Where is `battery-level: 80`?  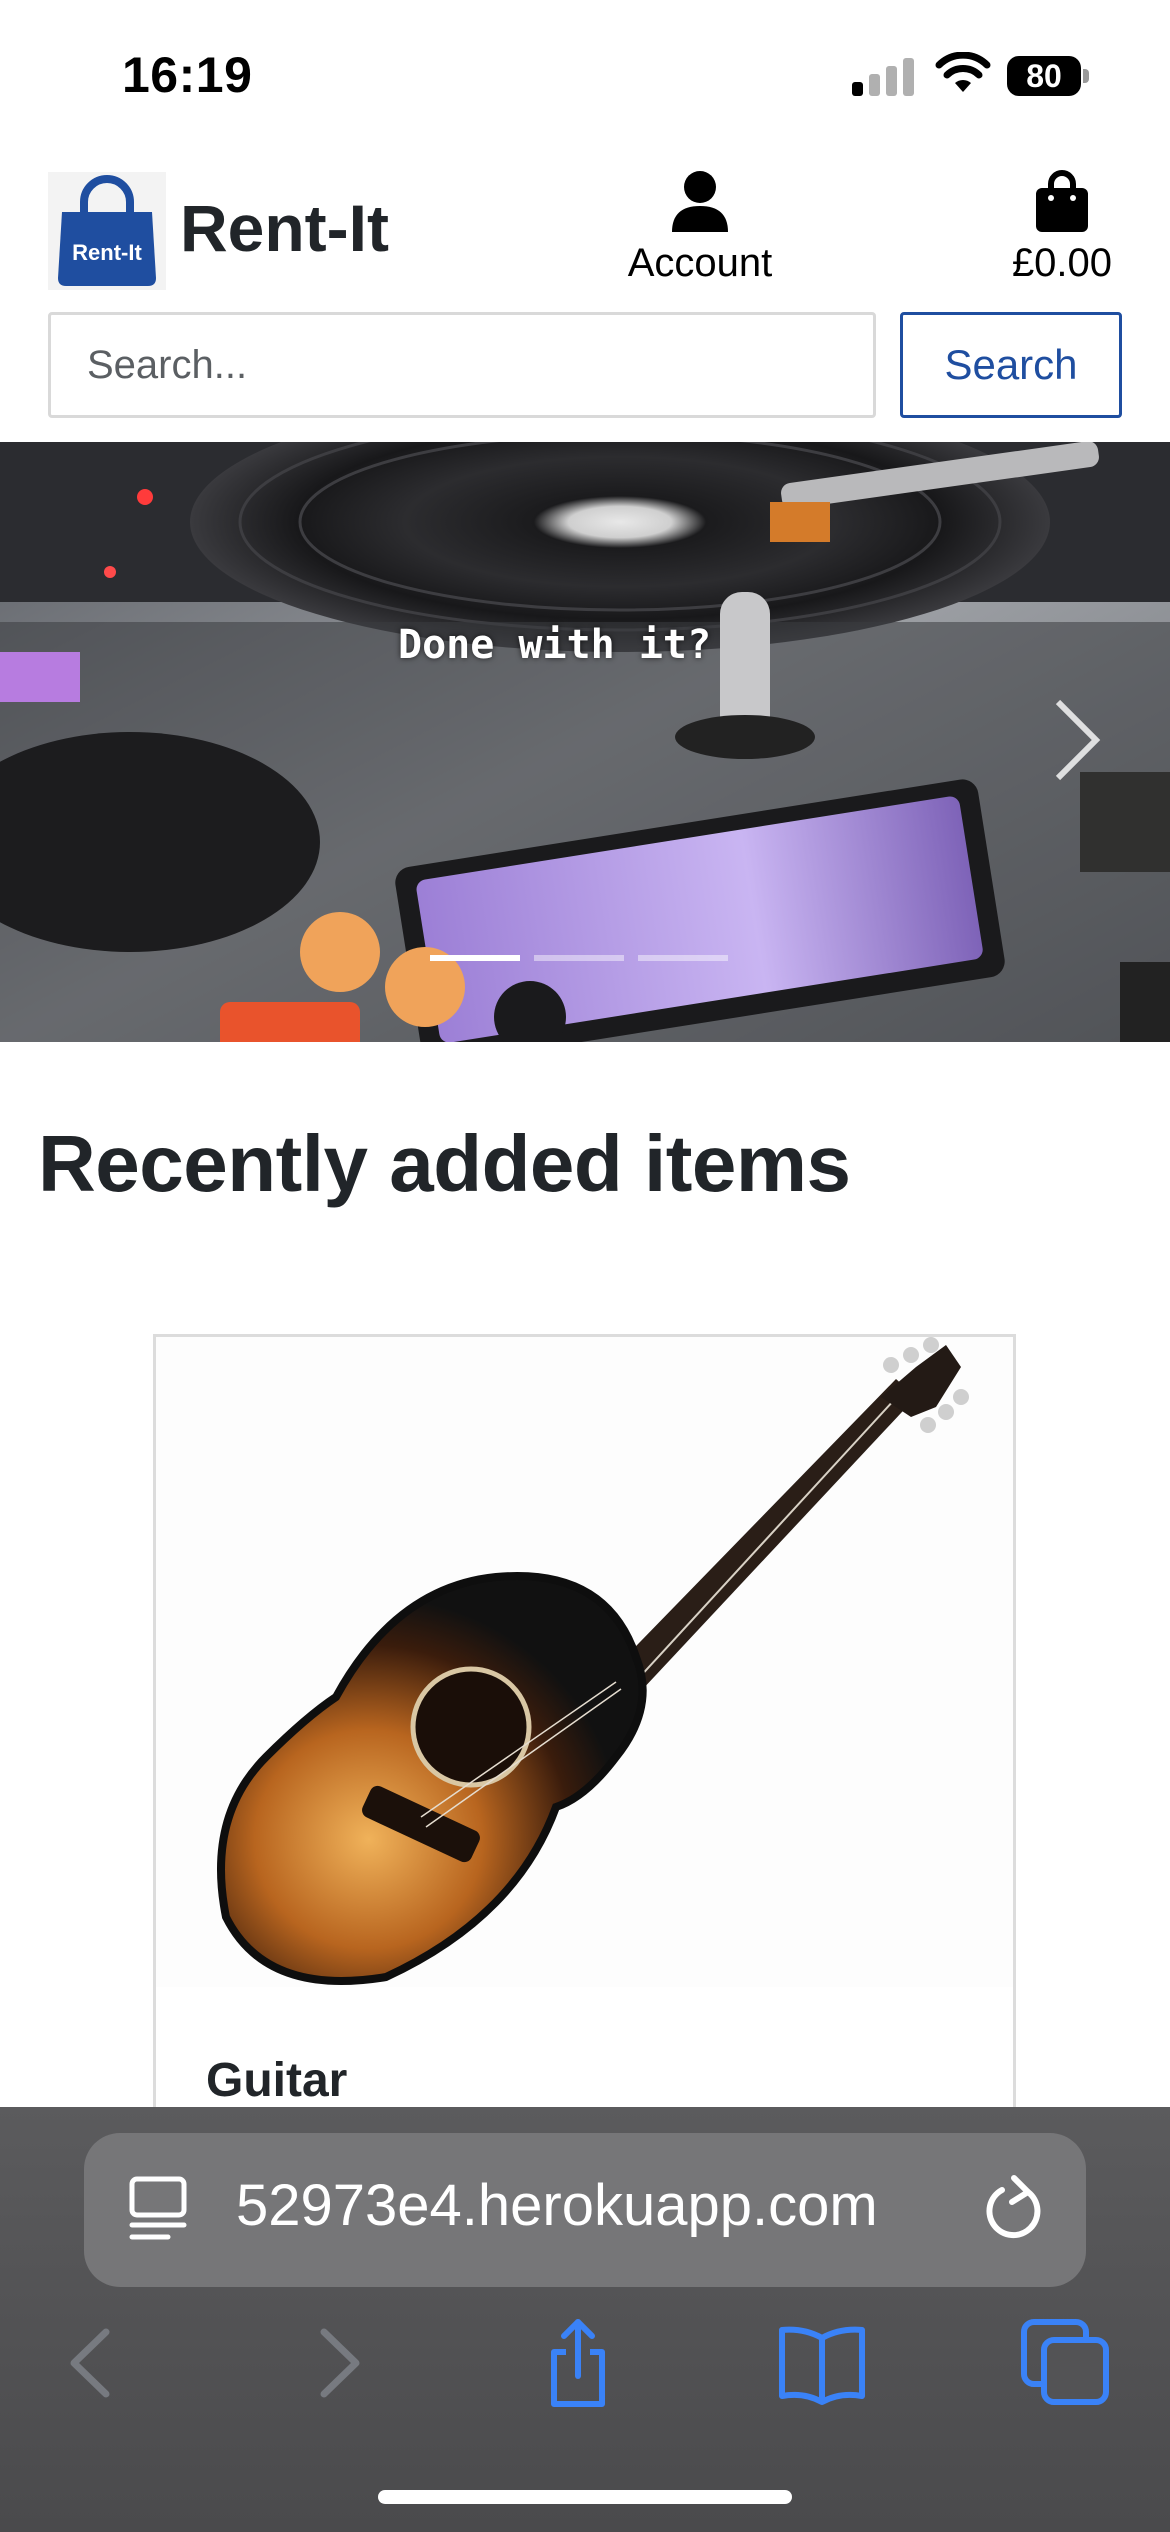
battery-level: 80 is located at coordinates (1044, 76).